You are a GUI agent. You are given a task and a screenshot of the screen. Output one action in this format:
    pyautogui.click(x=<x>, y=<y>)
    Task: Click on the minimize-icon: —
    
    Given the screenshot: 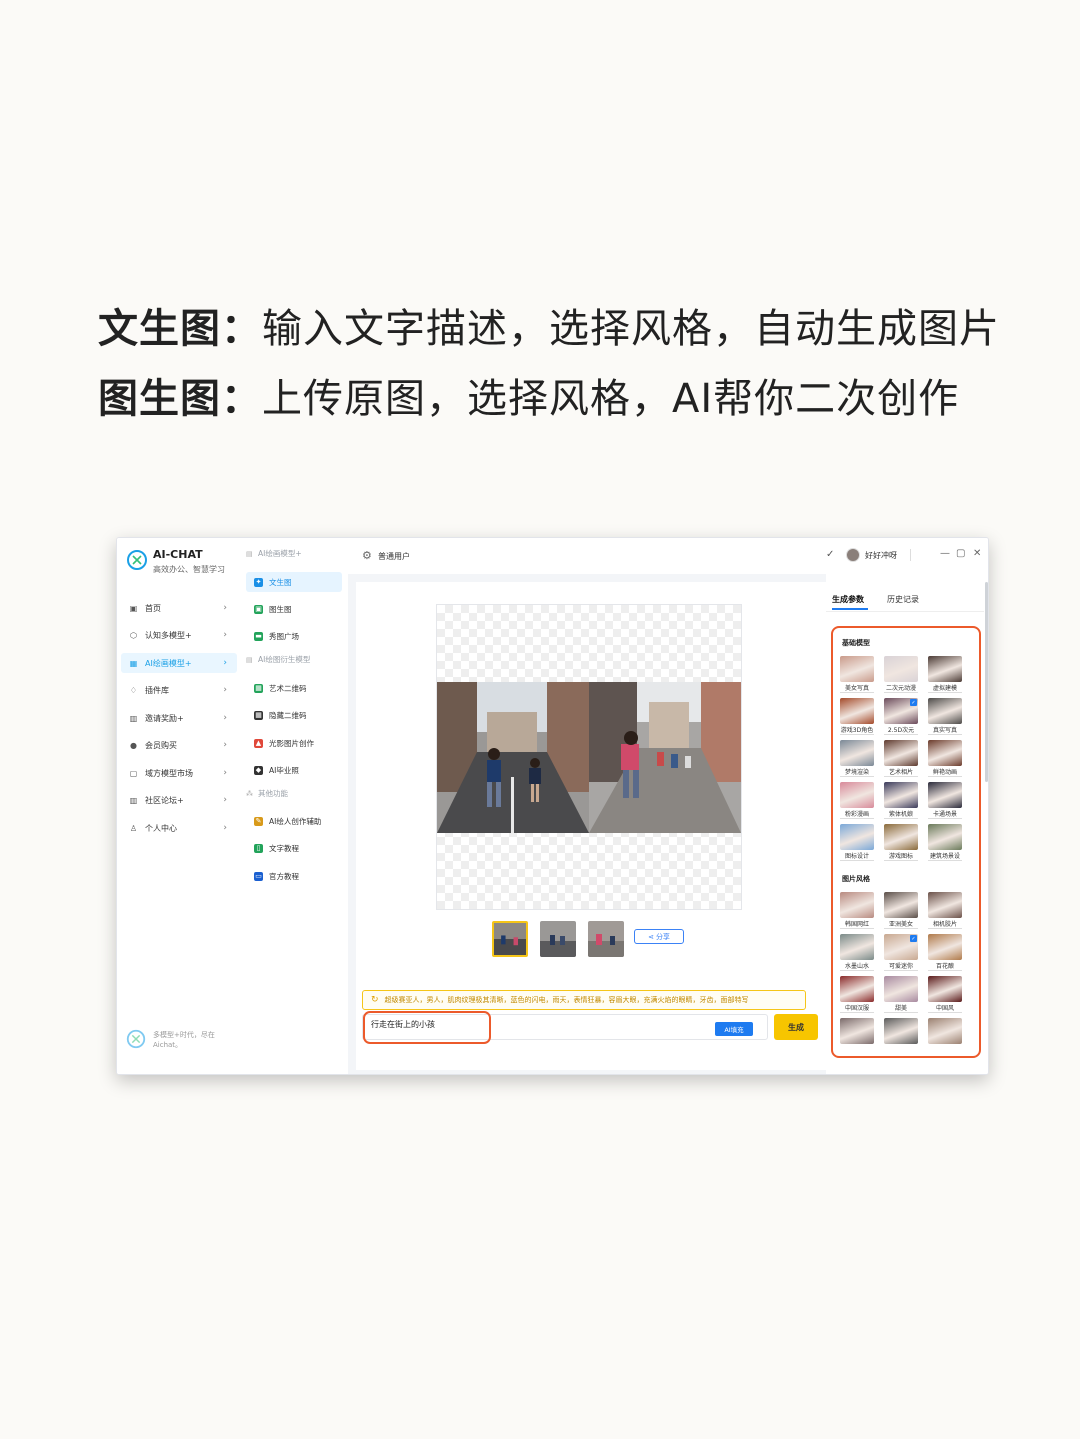 What is the action you would take?
    pyautogui.click(x=945, y=553)
    